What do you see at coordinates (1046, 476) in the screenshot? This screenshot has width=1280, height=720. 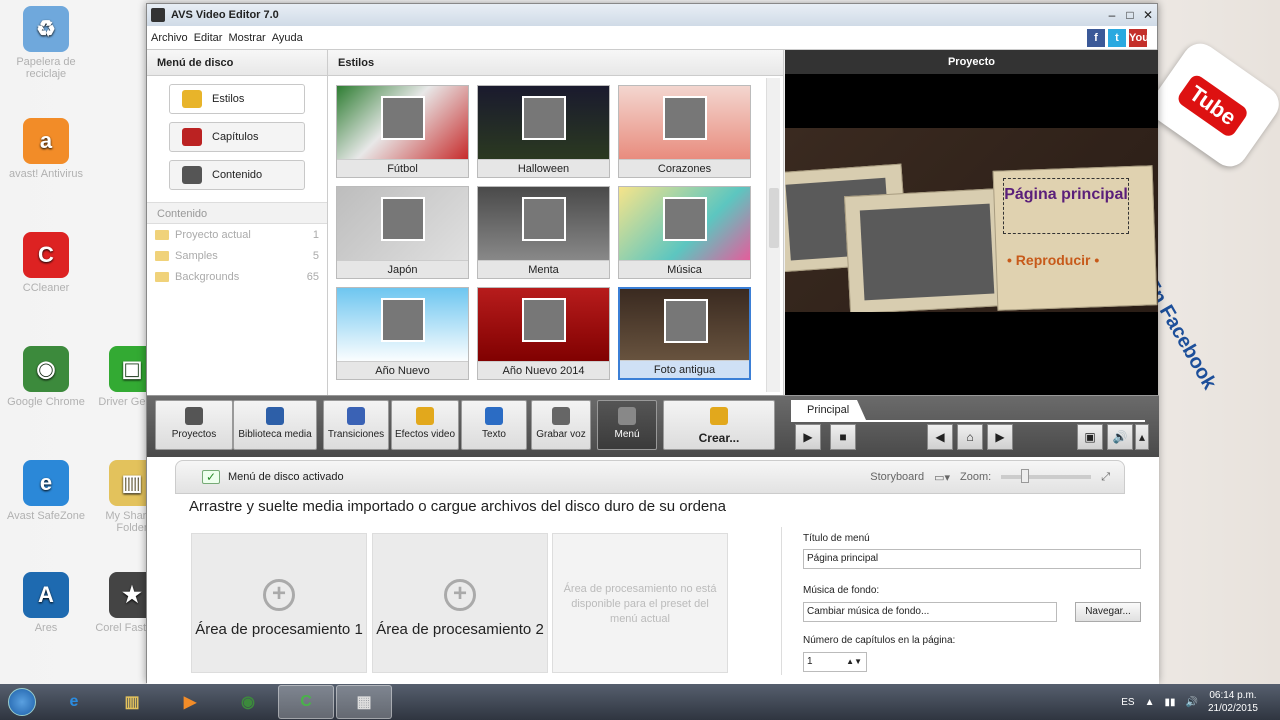 I see `zoom-slider` at bounding box center [1046, 476].